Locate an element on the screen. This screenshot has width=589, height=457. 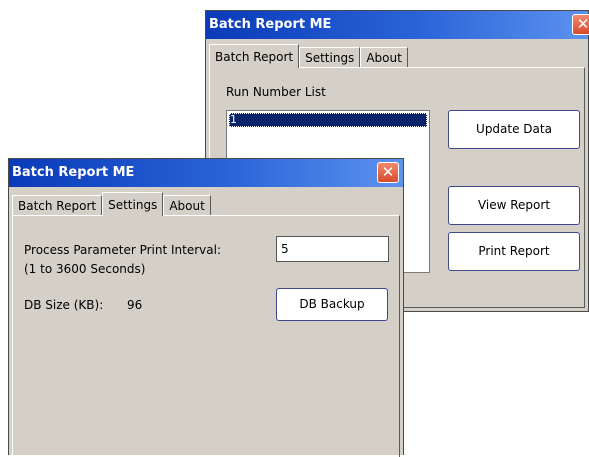
view-report-button: View Report is located at coordinates (514, 205).